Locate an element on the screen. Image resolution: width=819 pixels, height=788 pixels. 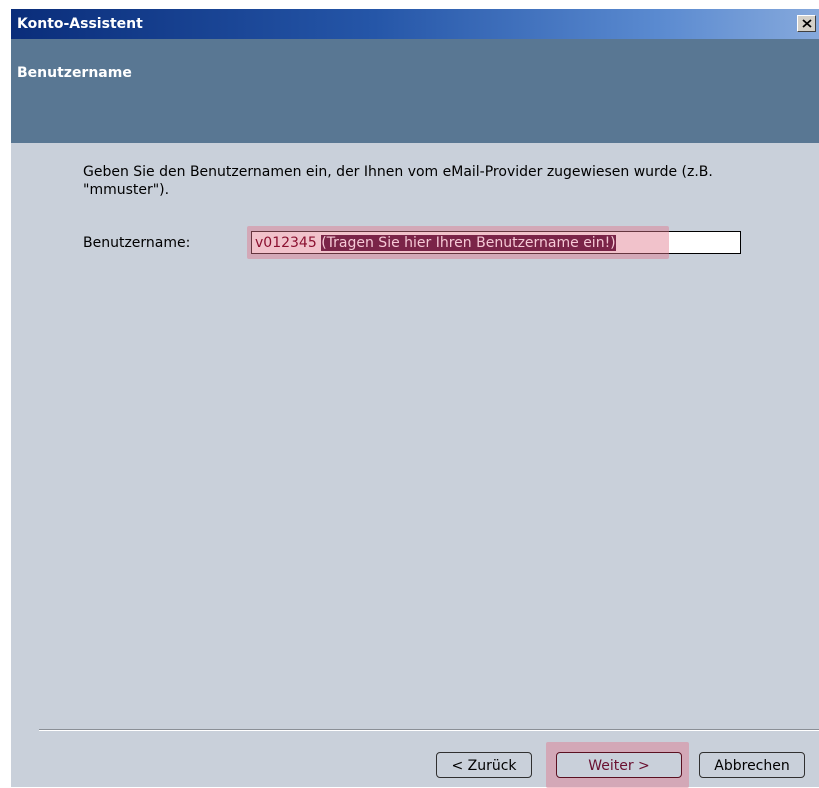
wizard-header: Benutzername is located at coordinates (415, 91).